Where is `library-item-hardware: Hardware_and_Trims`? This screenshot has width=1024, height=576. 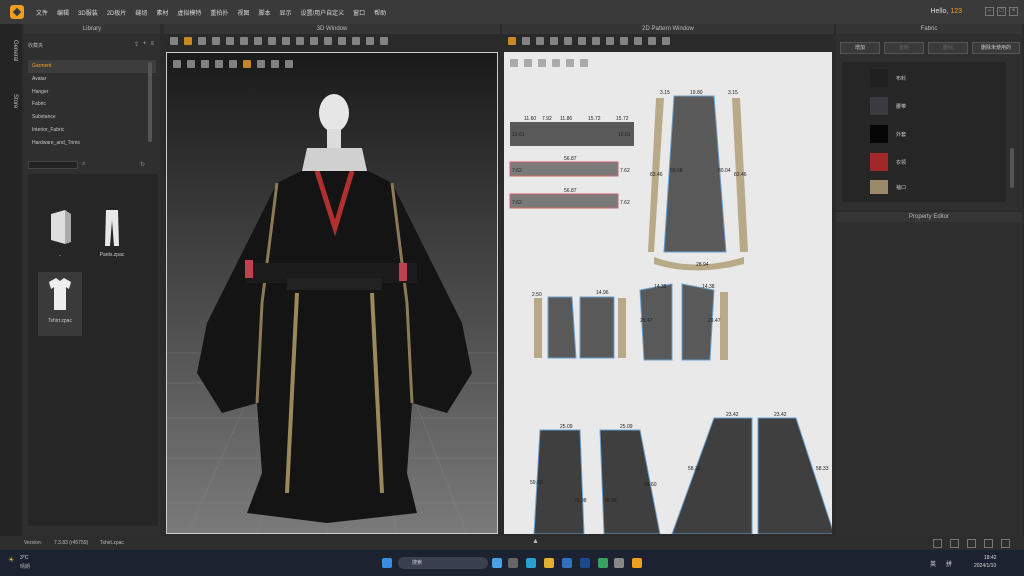
library-item-hardware: Hardware_and_Trims is located at coordinates (92, 143).